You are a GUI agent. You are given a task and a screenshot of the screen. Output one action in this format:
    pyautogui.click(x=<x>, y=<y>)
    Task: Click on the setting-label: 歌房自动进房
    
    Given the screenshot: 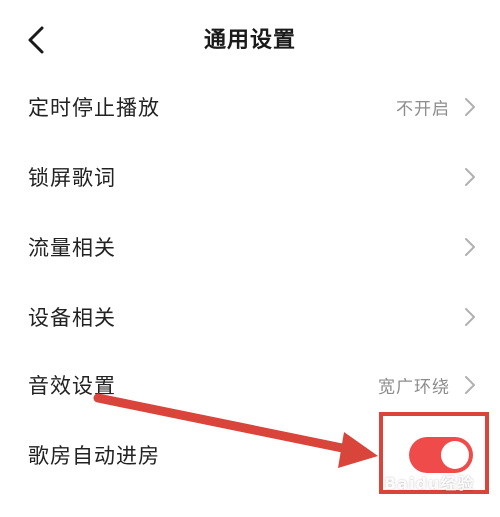 What is the action you would take?
    pyautogui.click(x=94, y=456)
    